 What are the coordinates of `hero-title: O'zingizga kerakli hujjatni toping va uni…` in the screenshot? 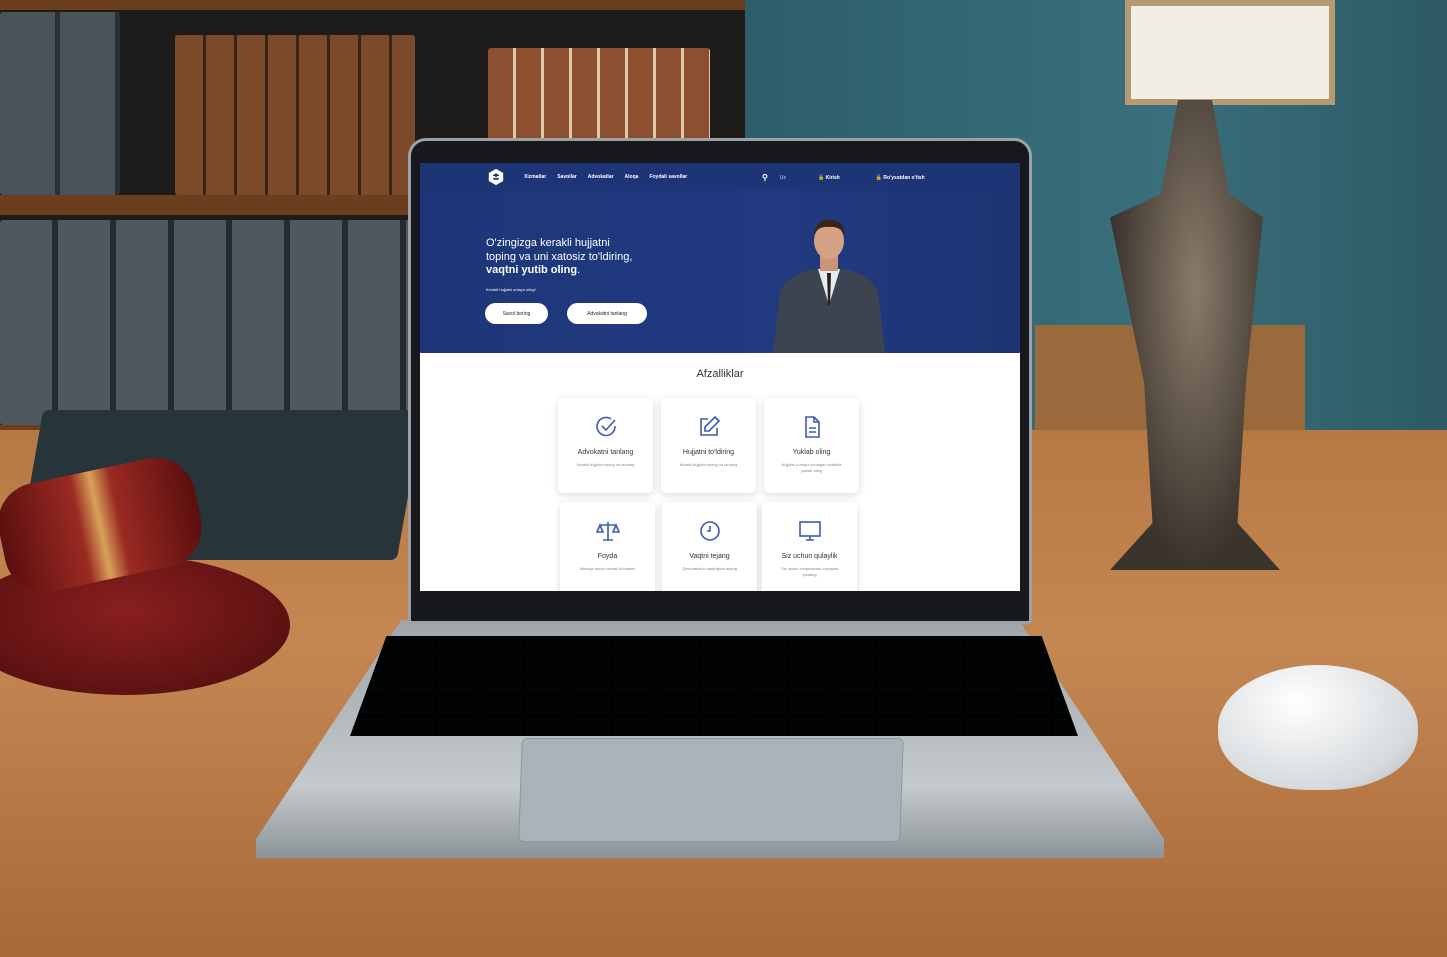 It's located at (559, 256).